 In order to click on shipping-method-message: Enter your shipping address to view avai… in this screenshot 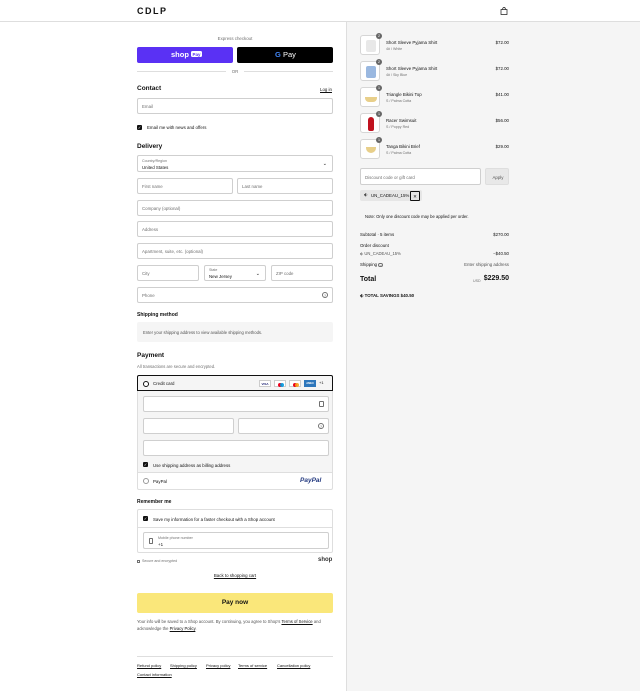, I will do `click(203, 332)`.